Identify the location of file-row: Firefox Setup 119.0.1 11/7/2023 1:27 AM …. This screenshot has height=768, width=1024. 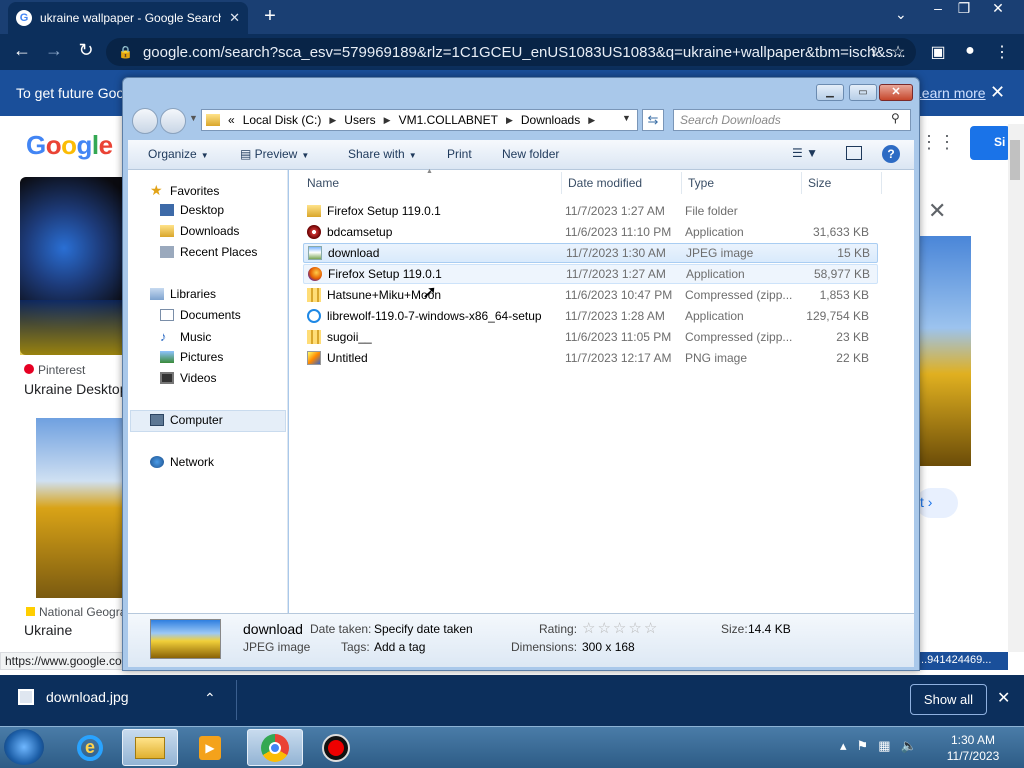
(590, 211).